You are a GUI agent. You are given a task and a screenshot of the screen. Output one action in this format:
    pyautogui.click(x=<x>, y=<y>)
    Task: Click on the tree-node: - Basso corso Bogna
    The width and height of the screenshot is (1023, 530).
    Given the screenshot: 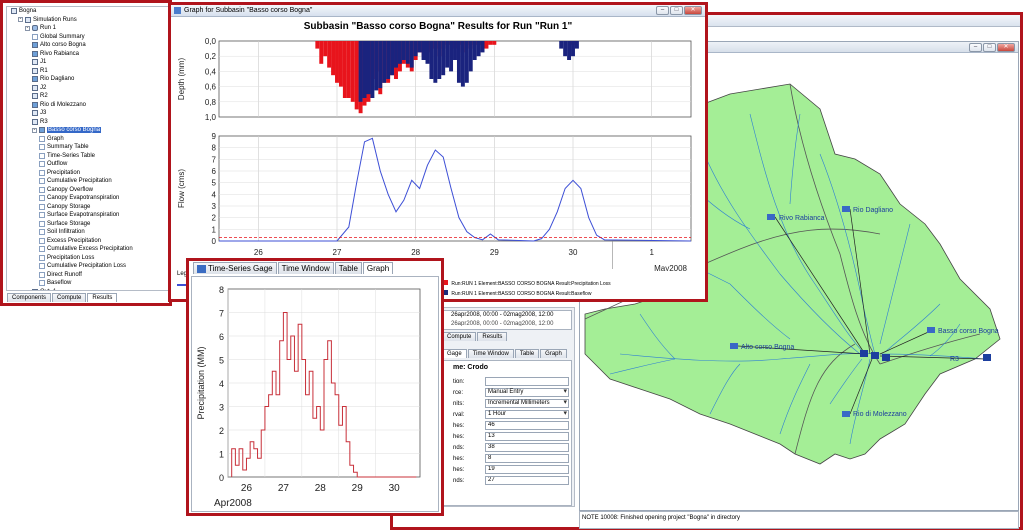 What is the action you would take?
    pyautogui.click(x=90, y=130)
    